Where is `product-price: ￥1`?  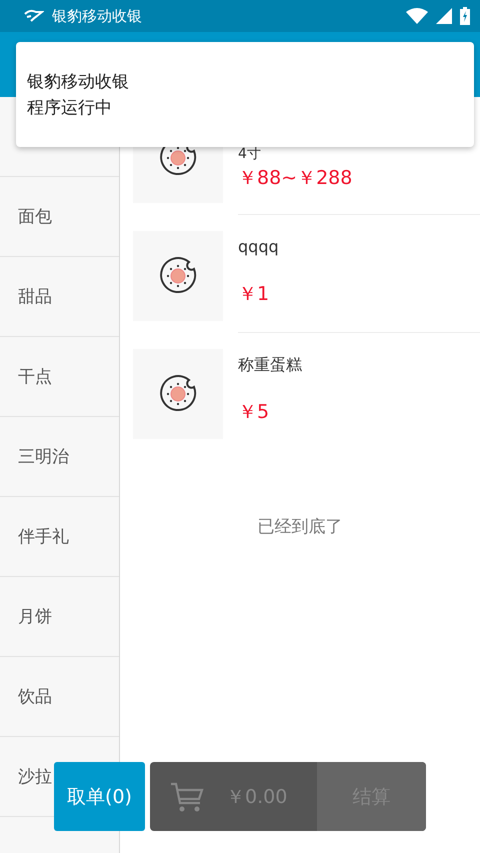 product-price: ￥1 is located at coordinates (254, 294).